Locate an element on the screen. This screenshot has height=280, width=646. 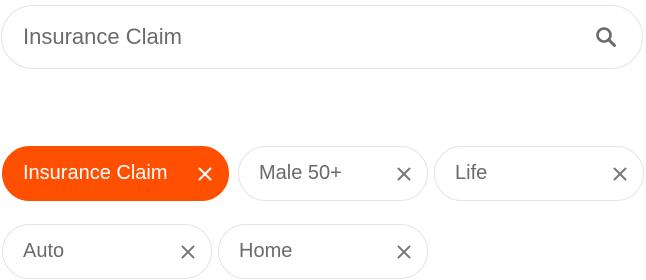
filter-chip-male-50-plus: Male 50+ is located at coordinates (333, 173).